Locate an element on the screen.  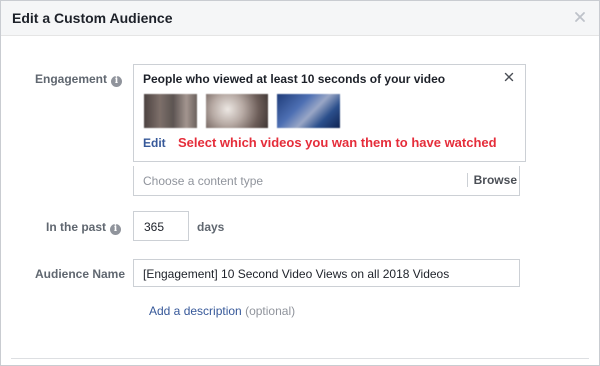
browse-button: Browse is located at coordinates (495, 180).